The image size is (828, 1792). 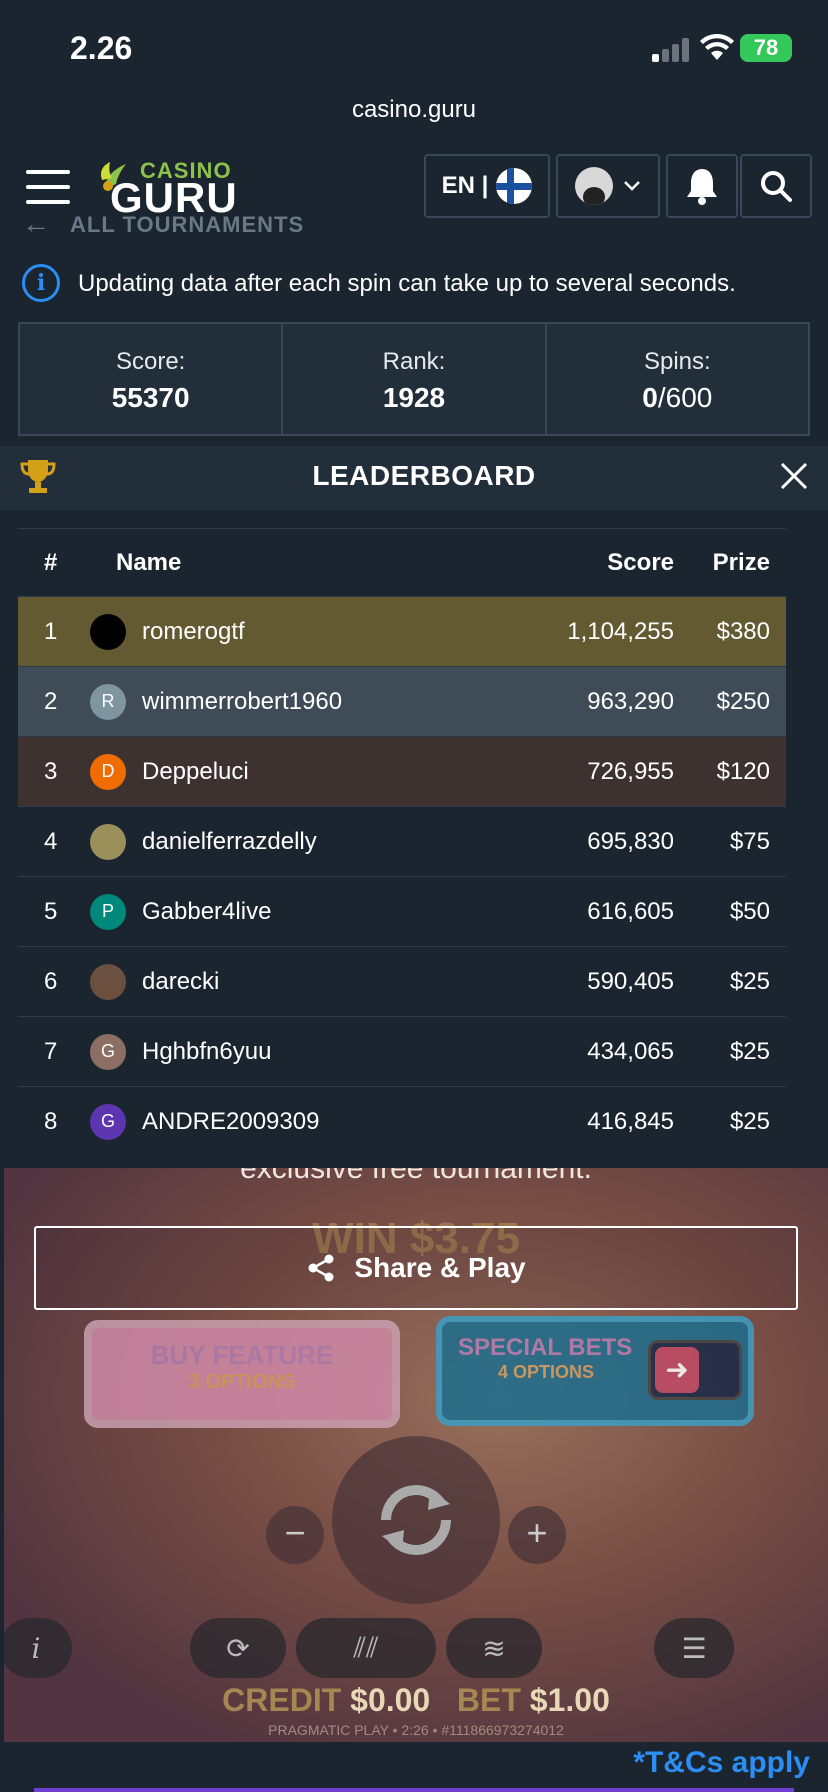 What do you see at coordinates (743, 701) in the screenshot?
I see `row-prize: $250` at bounding box center [743, 701].